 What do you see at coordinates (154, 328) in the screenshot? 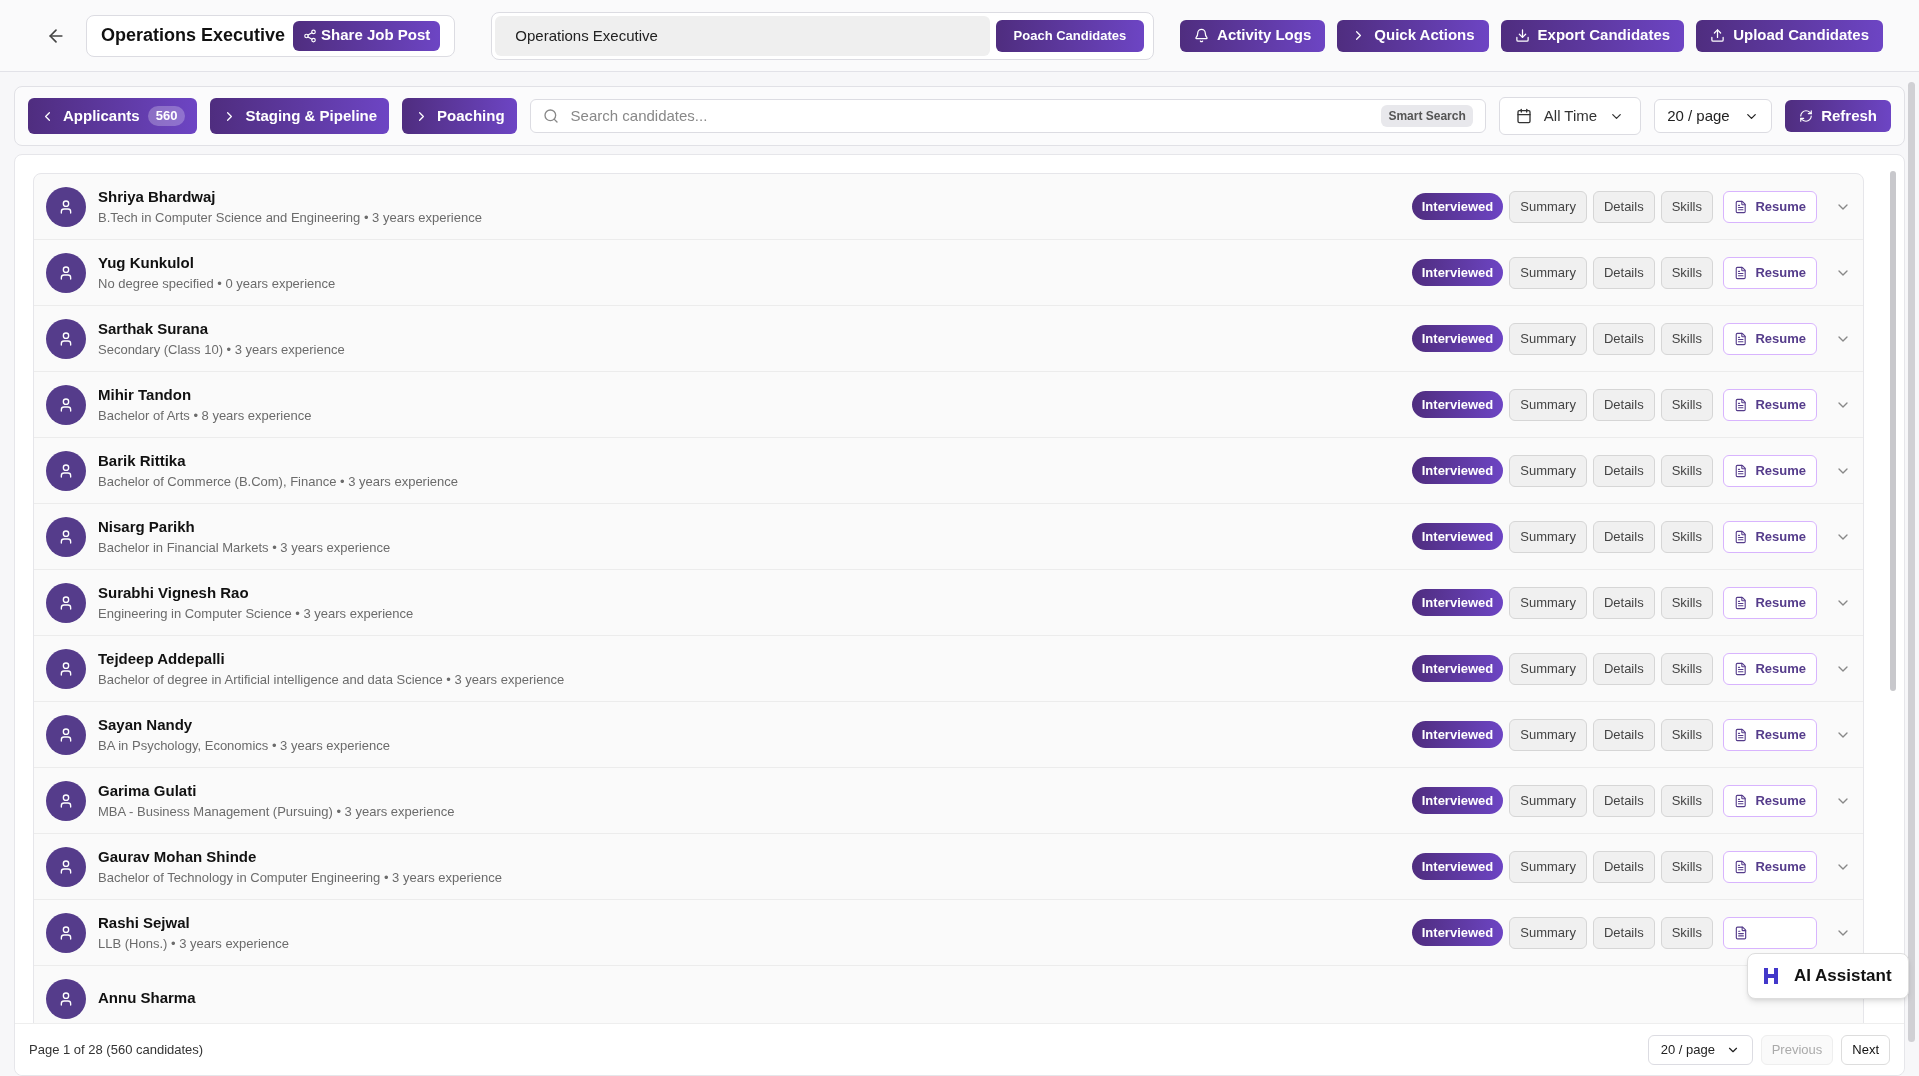
I see `candidate-name: Sarthak Surana` at bounding box center [154, 328].